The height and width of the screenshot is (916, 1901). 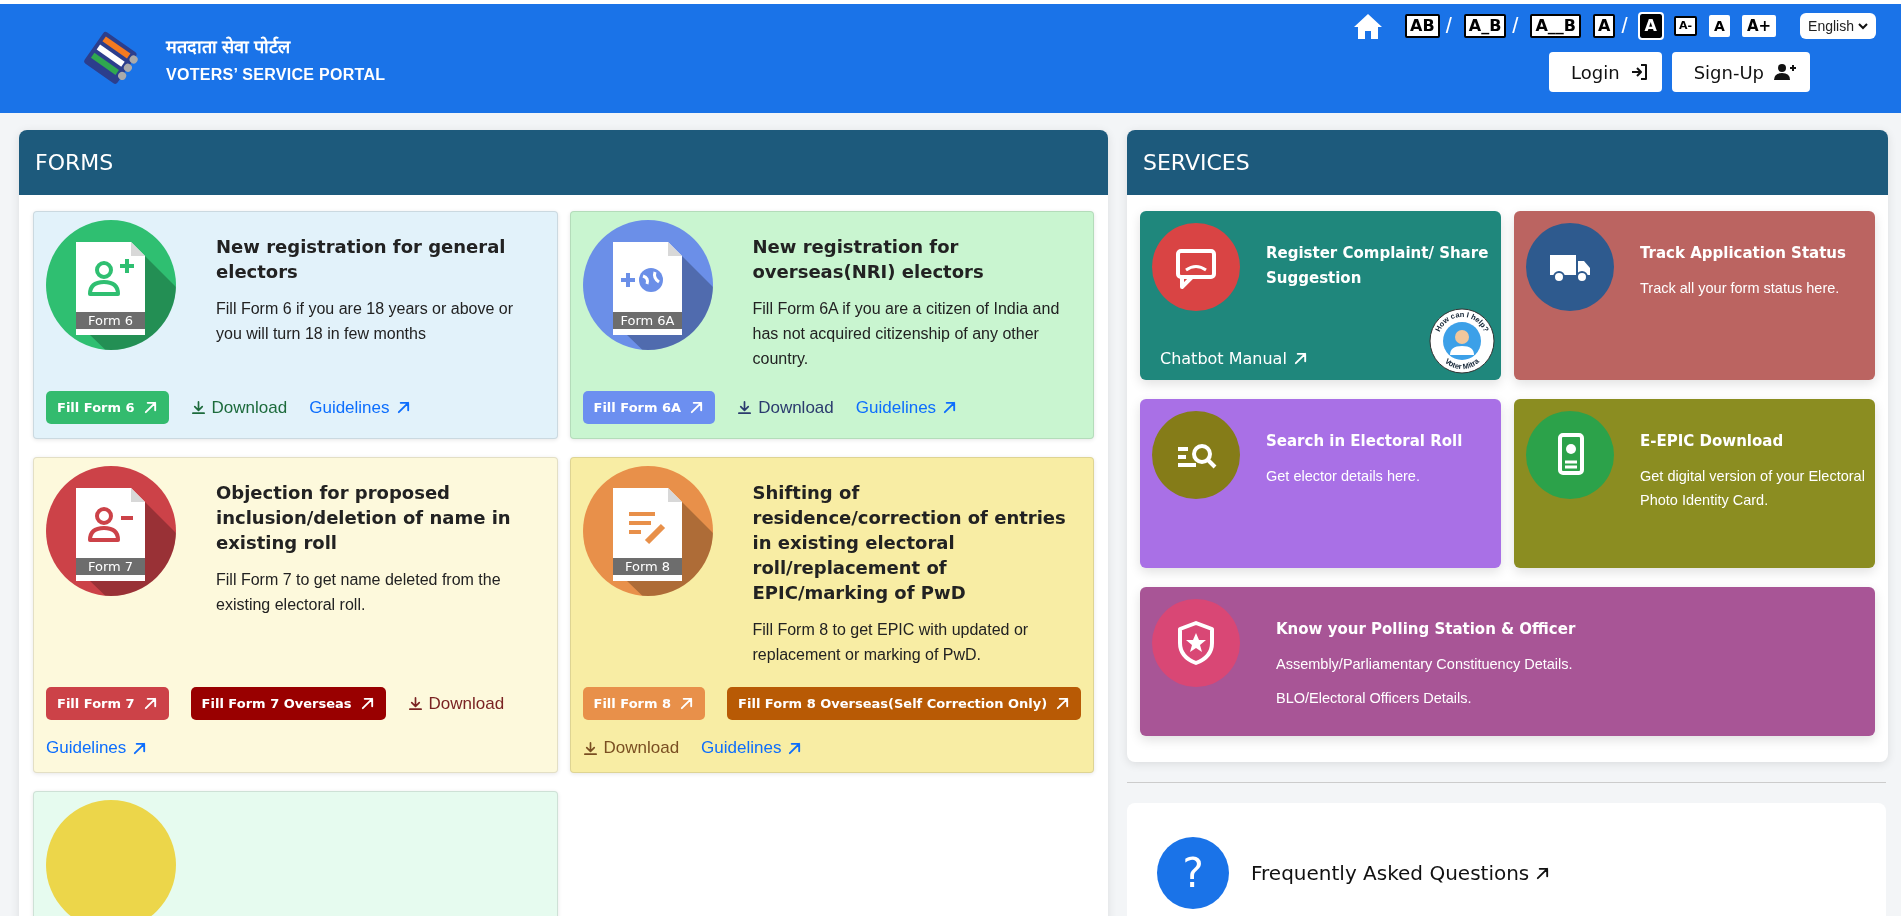 What do you see at coordinates (1343, 476) in the screenshot?
I see `service-description: Get elector details here.` at bounding box center [1343, 476].